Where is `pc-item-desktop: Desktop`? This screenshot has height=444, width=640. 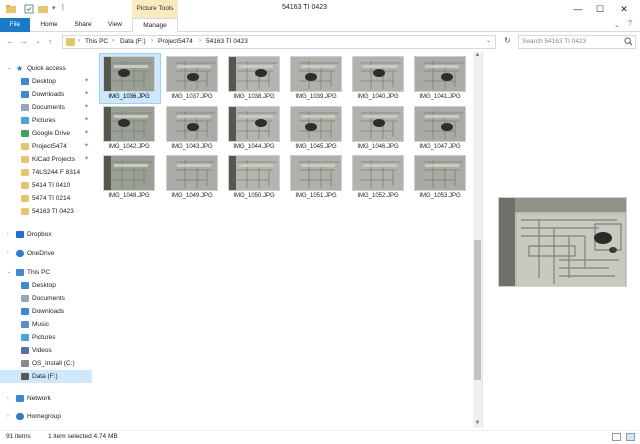 pc-item-desktop: Desktop is located at coordinates (46, 285).